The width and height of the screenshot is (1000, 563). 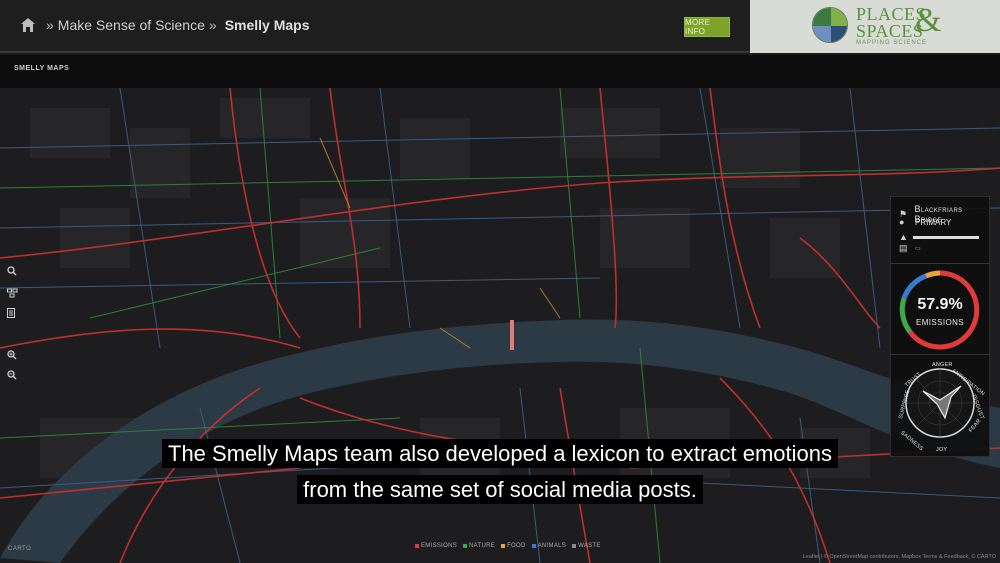 What do you see at coordinates (16, 379) in the screenshot?
I see `zoom-out-icon` at bounding box center [16, 379].